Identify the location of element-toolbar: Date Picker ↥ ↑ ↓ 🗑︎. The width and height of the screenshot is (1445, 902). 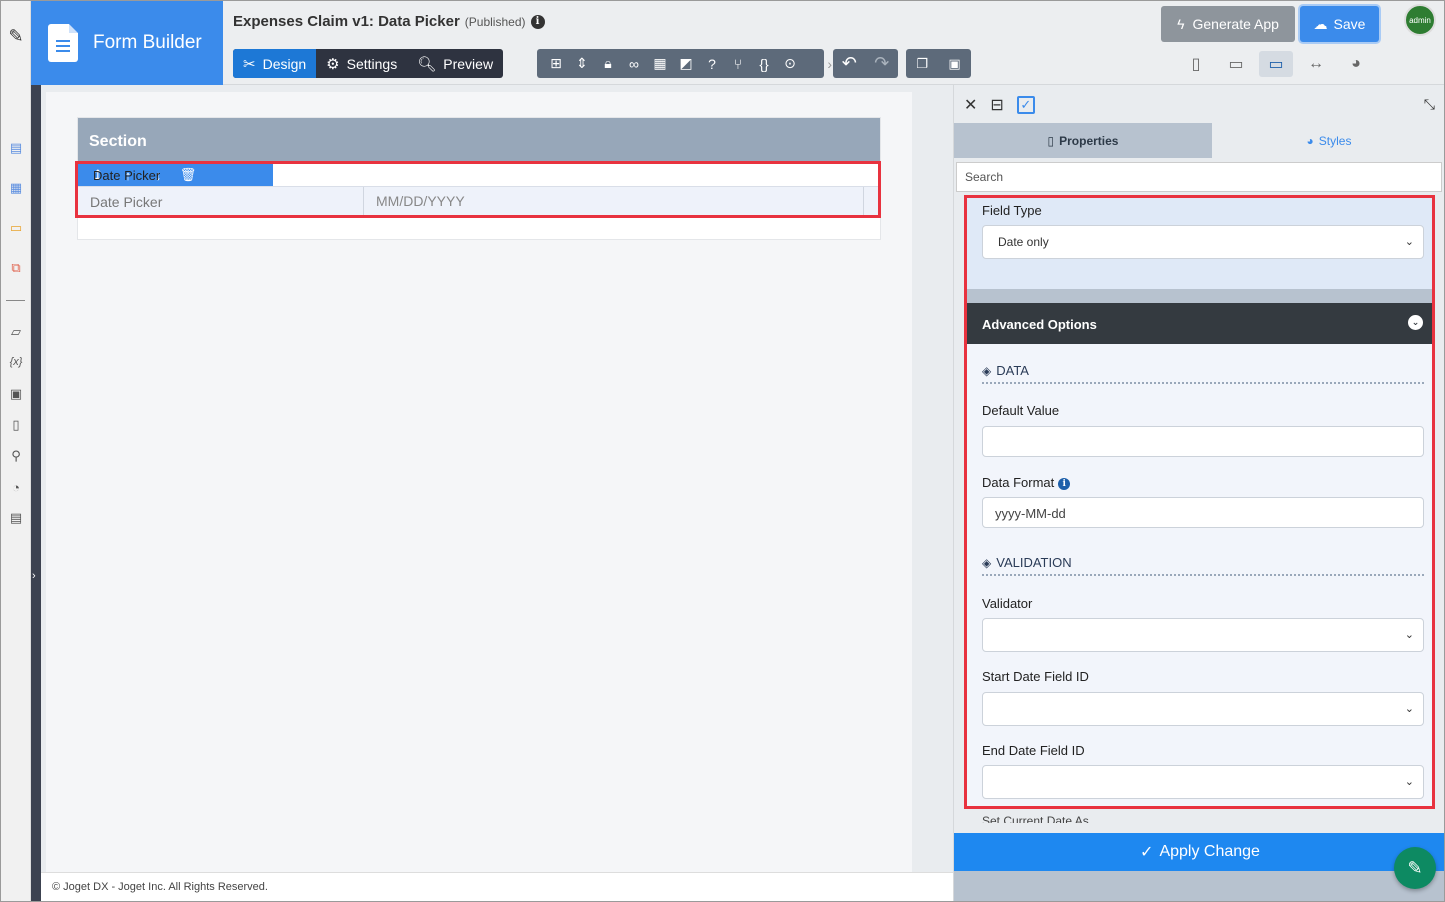
(175, 175).